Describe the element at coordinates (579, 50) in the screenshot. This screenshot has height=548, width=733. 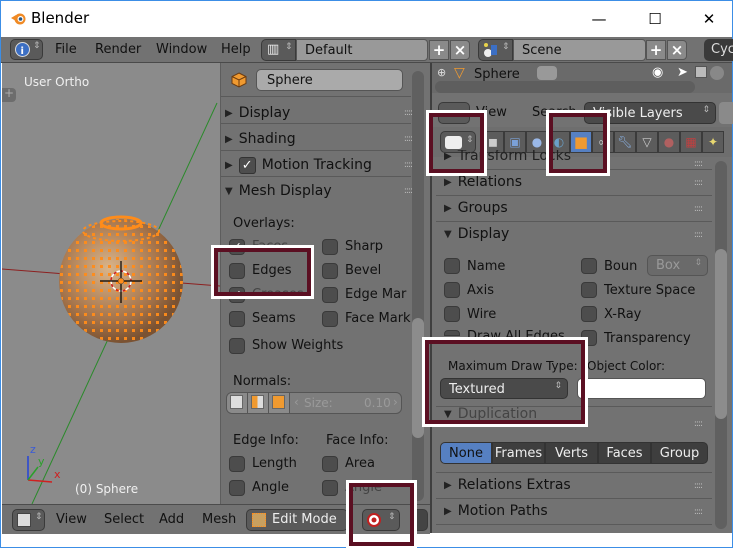
I see `scene-name-field: Scene` at that location.